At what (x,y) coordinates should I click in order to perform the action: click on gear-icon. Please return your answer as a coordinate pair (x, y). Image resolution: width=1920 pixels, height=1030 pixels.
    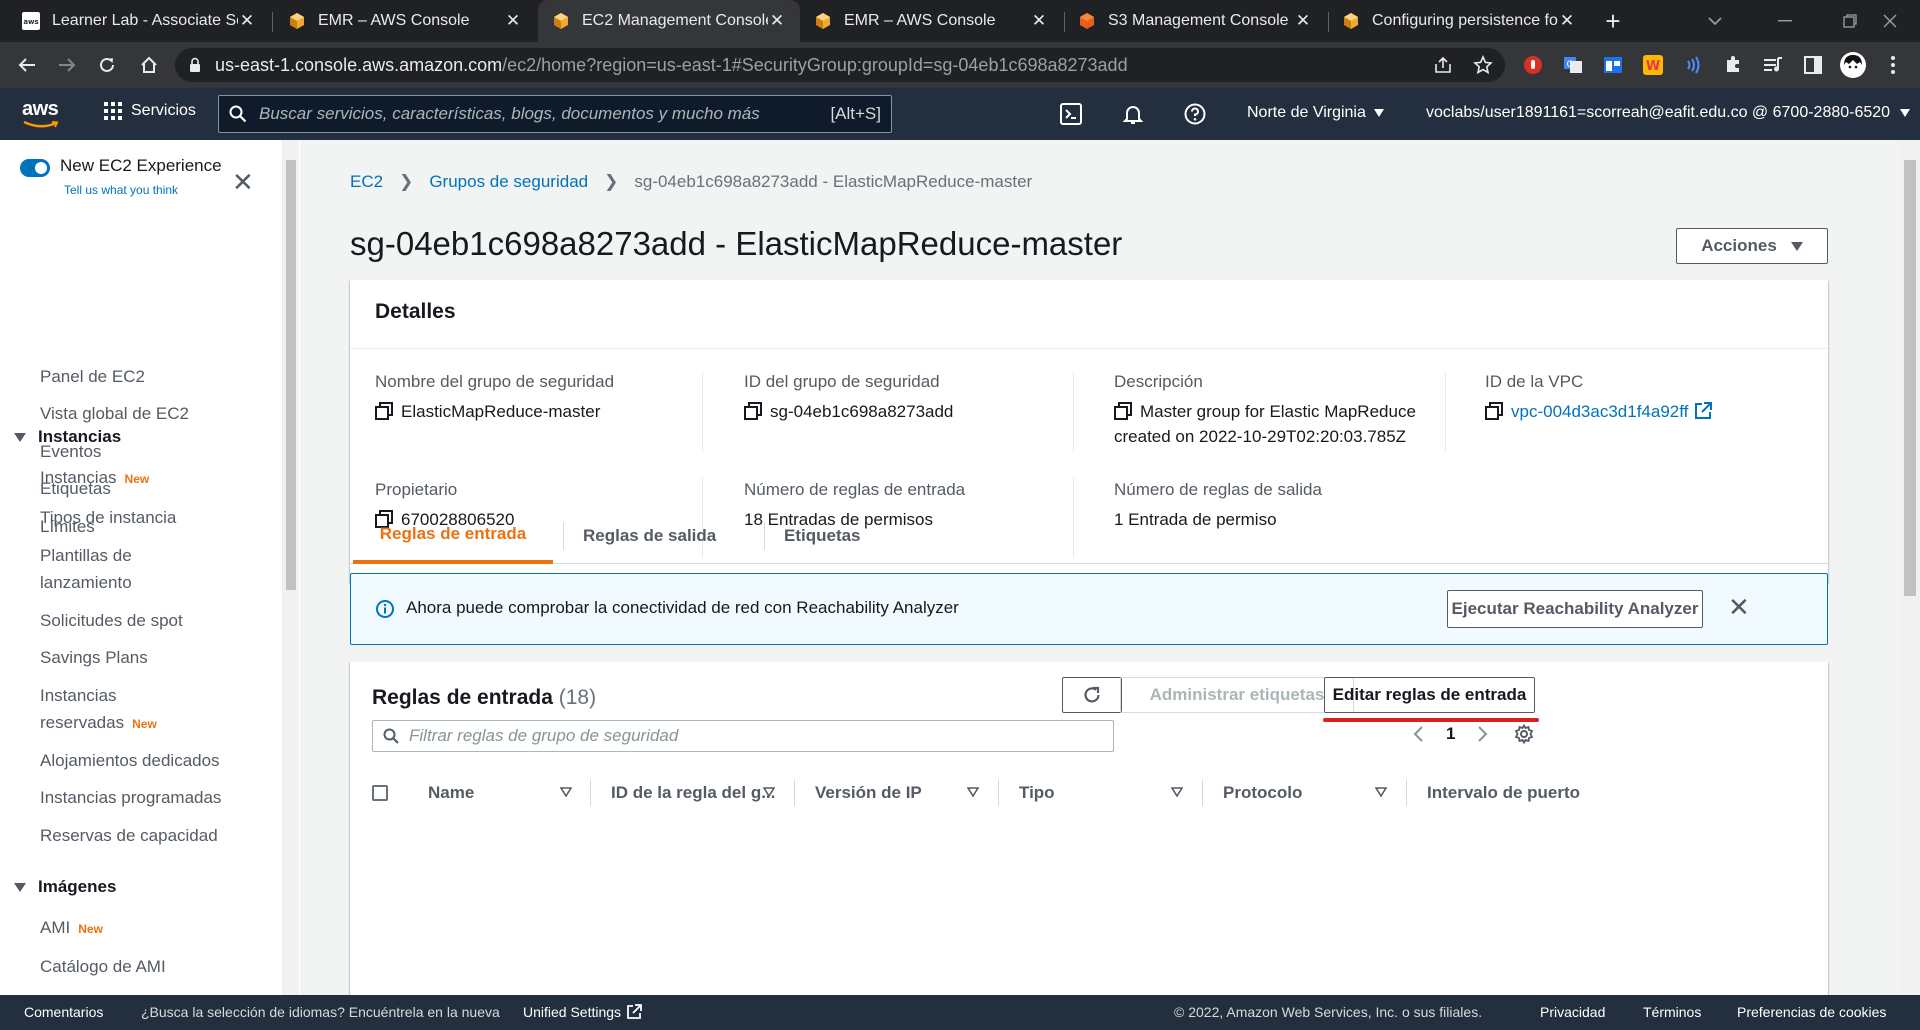
    Looking at the image, I should click on (1524, 734).